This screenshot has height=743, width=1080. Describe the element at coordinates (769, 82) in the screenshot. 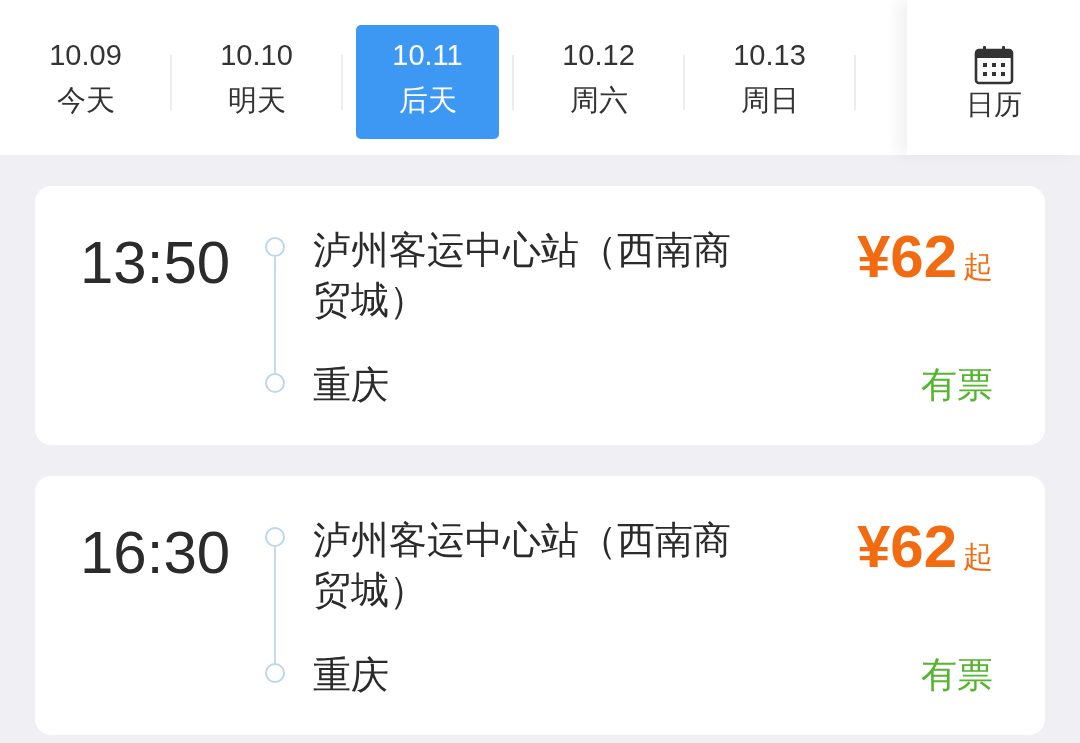

I see `date-tab: 10.13 周日` at that location.